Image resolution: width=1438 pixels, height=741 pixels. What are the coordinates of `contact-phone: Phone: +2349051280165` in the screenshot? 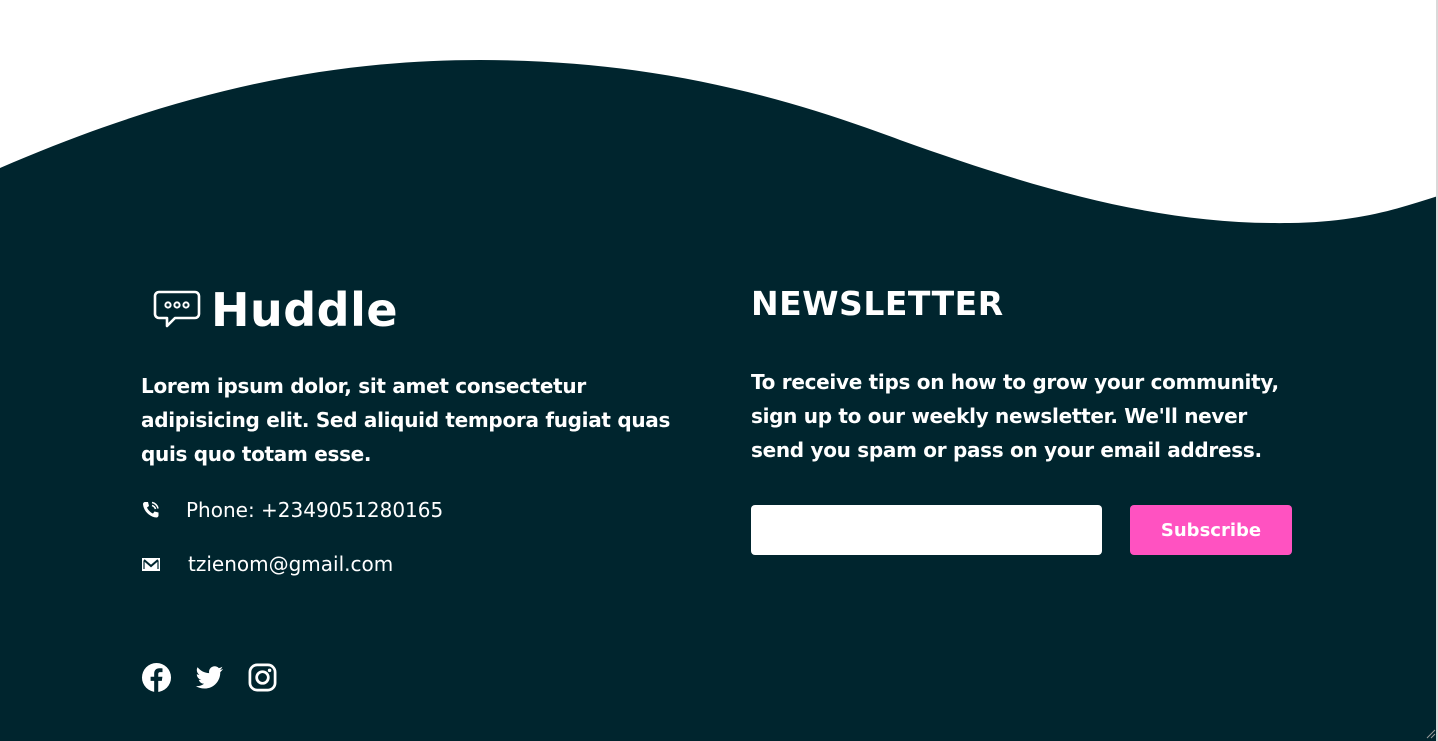 It's located at (411, 510).